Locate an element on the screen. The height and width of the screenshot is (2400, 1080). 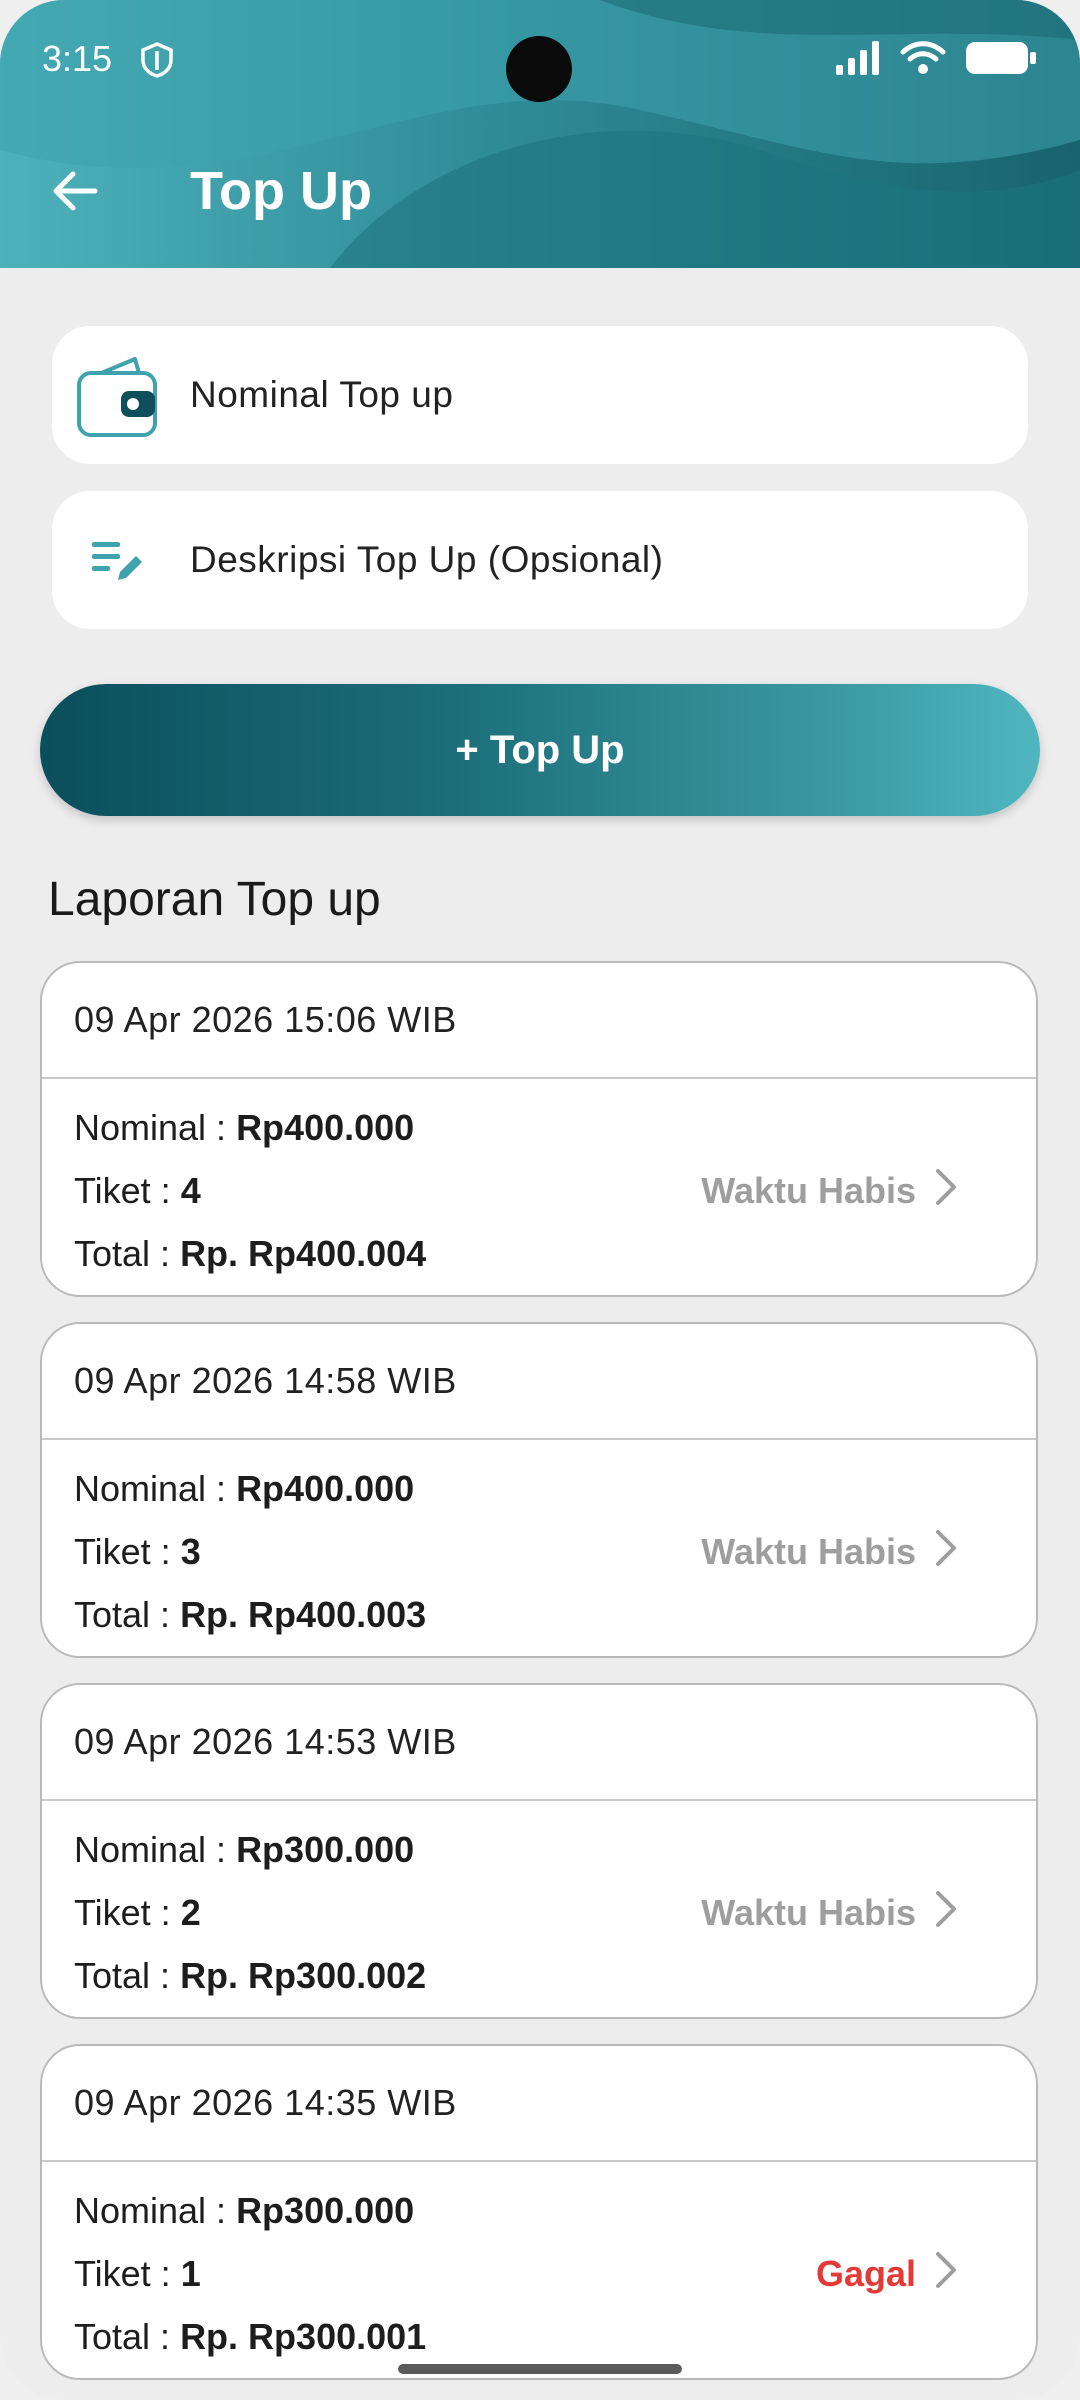
ticket-value: 3 is located at coordinates (190, 1551).